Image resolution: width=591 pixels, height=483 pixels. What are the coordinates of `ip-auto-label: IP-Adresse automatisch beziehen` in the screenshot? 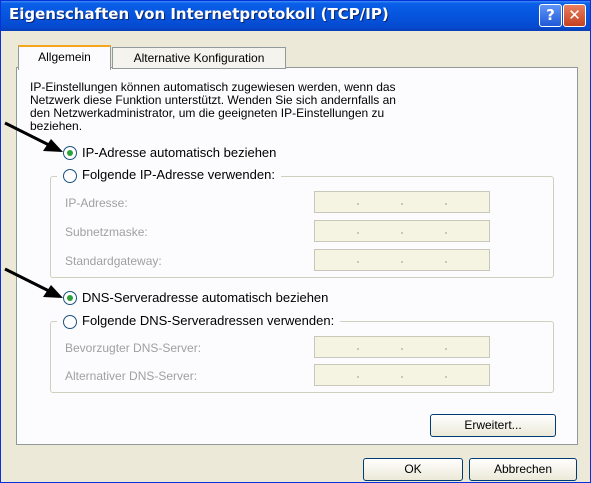 It's located at (179, 152).